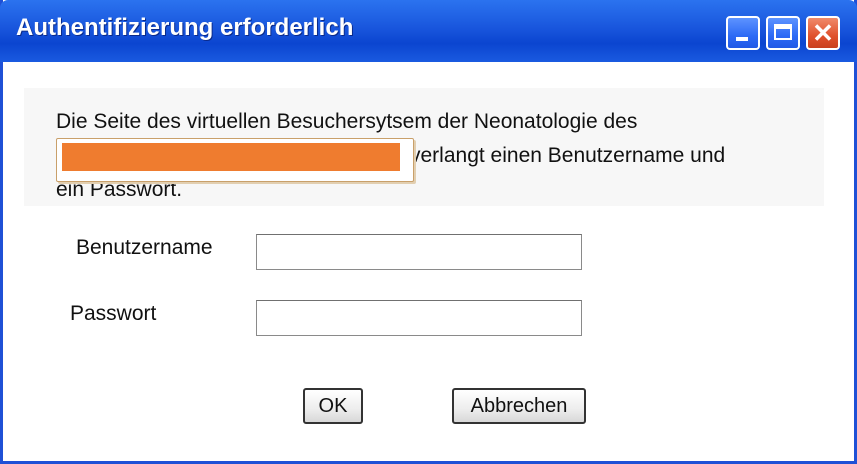 The image size is (857, 464). What do you see at coordinates (113, 313) in the screenshot?
I see `password-label: Passwort` at bounding box center [113, 313].